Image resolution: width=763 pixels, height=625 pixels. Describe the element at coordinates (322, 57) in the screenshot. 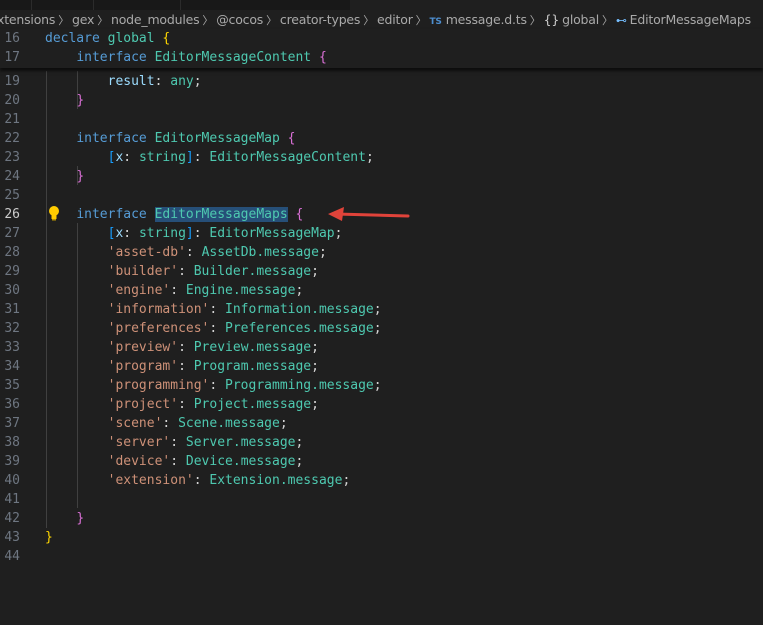

I see `code-token: {` at that location.